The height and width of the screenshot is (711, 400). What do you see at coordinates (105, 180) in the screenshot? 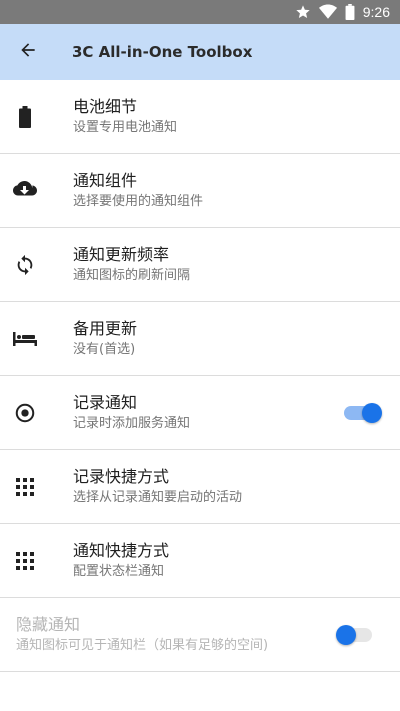
I see `setting-title: 通知组件` at bounding box center [105, 180].